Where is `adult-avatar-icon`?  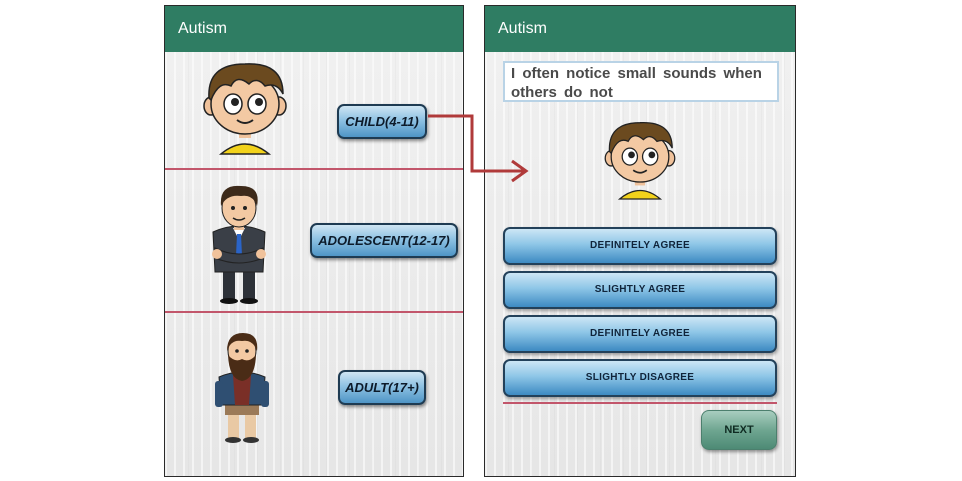 adult-avatar-icon is located at coordinates (242, 388).